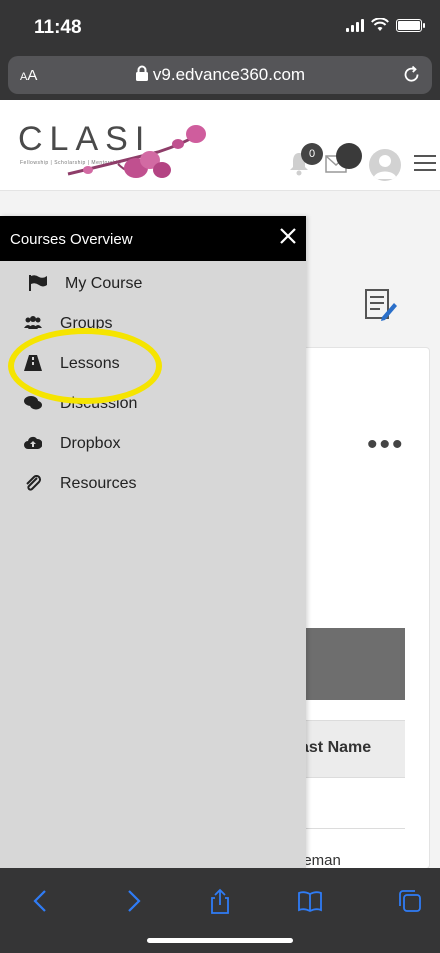 The width and height of the screenshot is (440, 953). What do you see at coordinates (288, 236) in the screenshot?
I see `close-icon` at bounding box center [288, 236].